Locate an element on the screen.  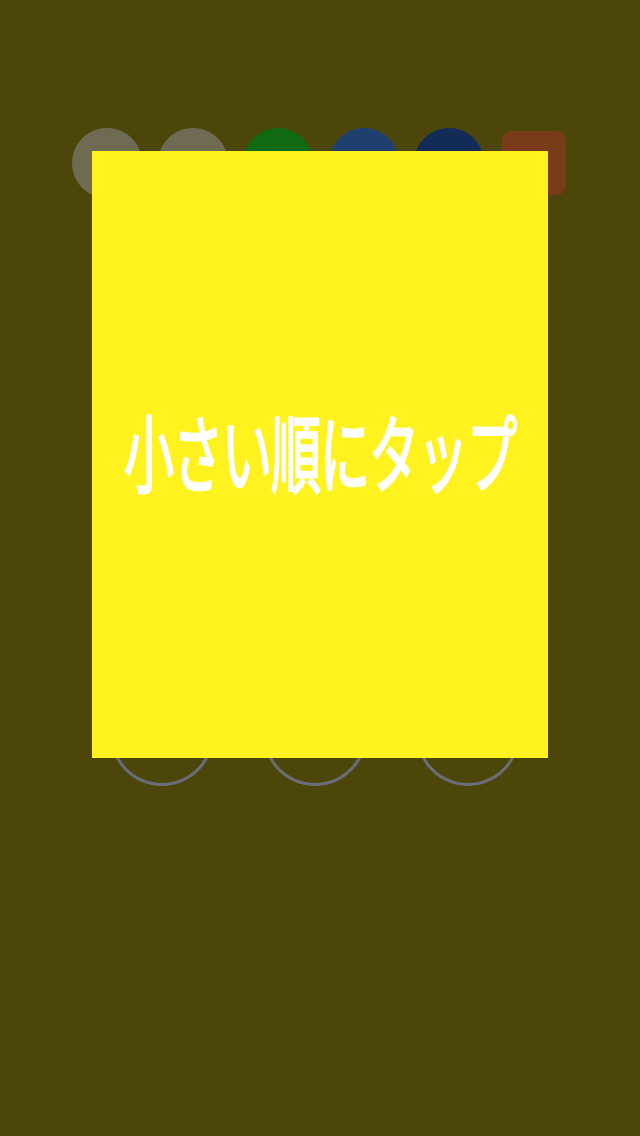
instruction-text: 小さい順にタップ is located at coordinates (320, 457).